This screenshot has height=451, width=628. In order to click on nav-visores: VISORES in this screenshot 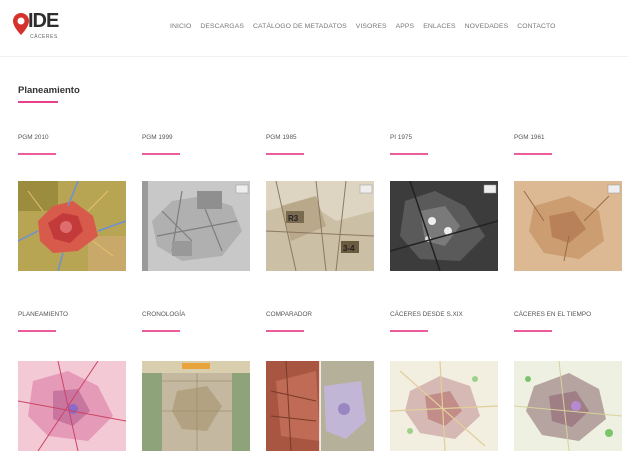, I will do `click(371, 26)`.